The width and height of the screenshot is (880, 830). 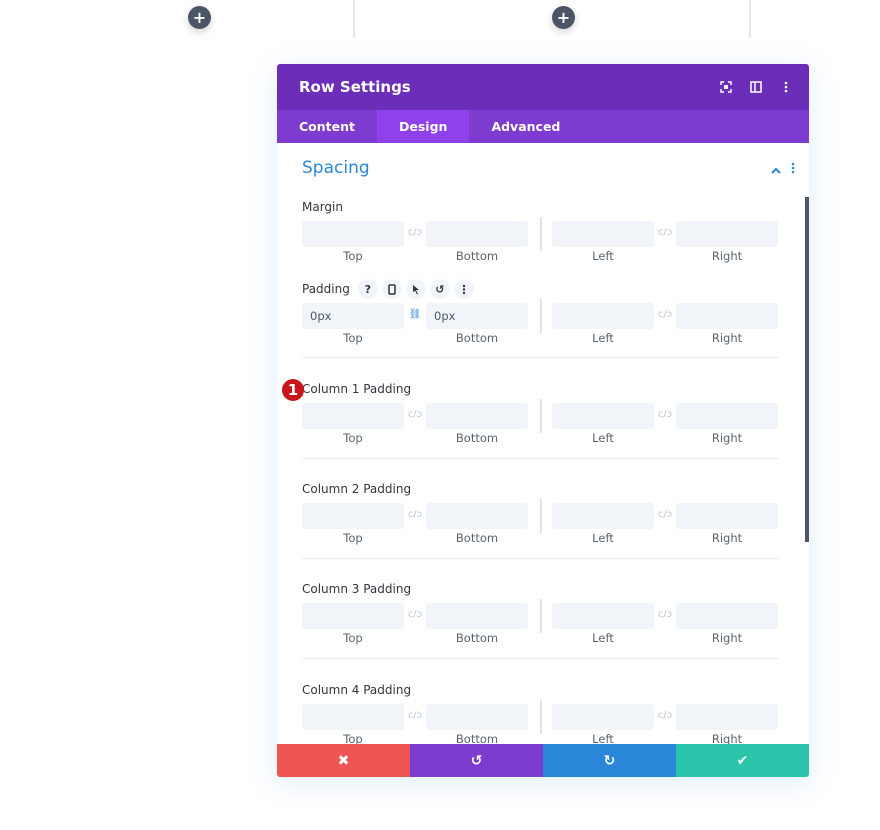 I want to click on sidebar-layout-icon, so click(x=756, y=87).